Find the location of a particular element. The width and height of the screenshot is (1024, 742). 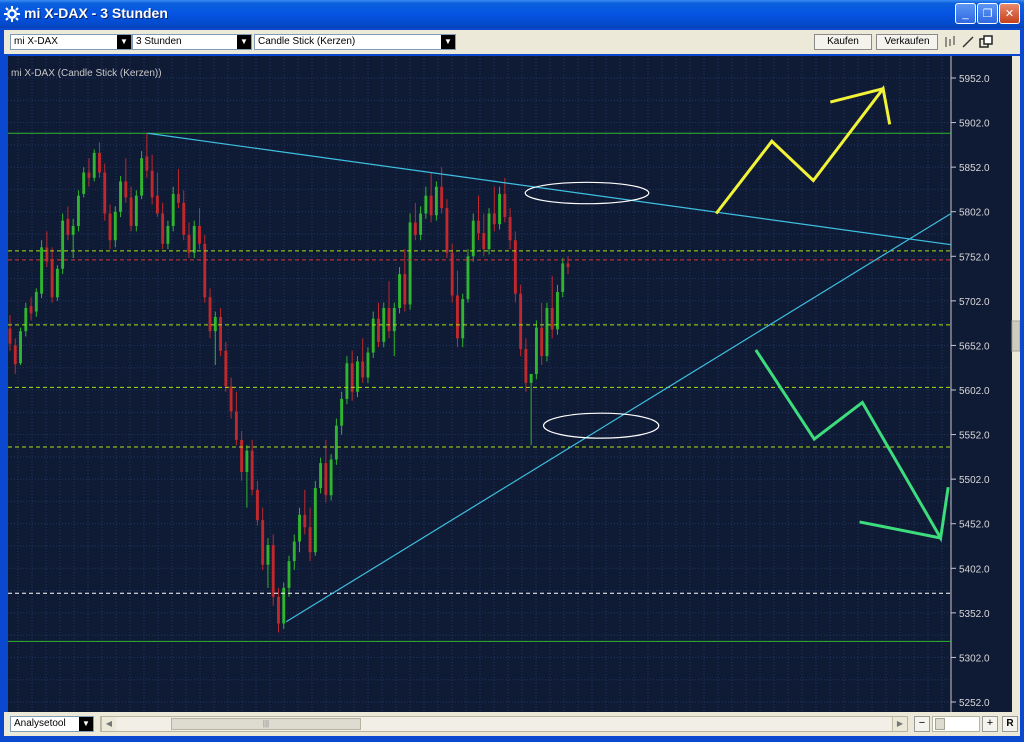

y-tick-label: 5352.0 is located at coordinates (974, 614).